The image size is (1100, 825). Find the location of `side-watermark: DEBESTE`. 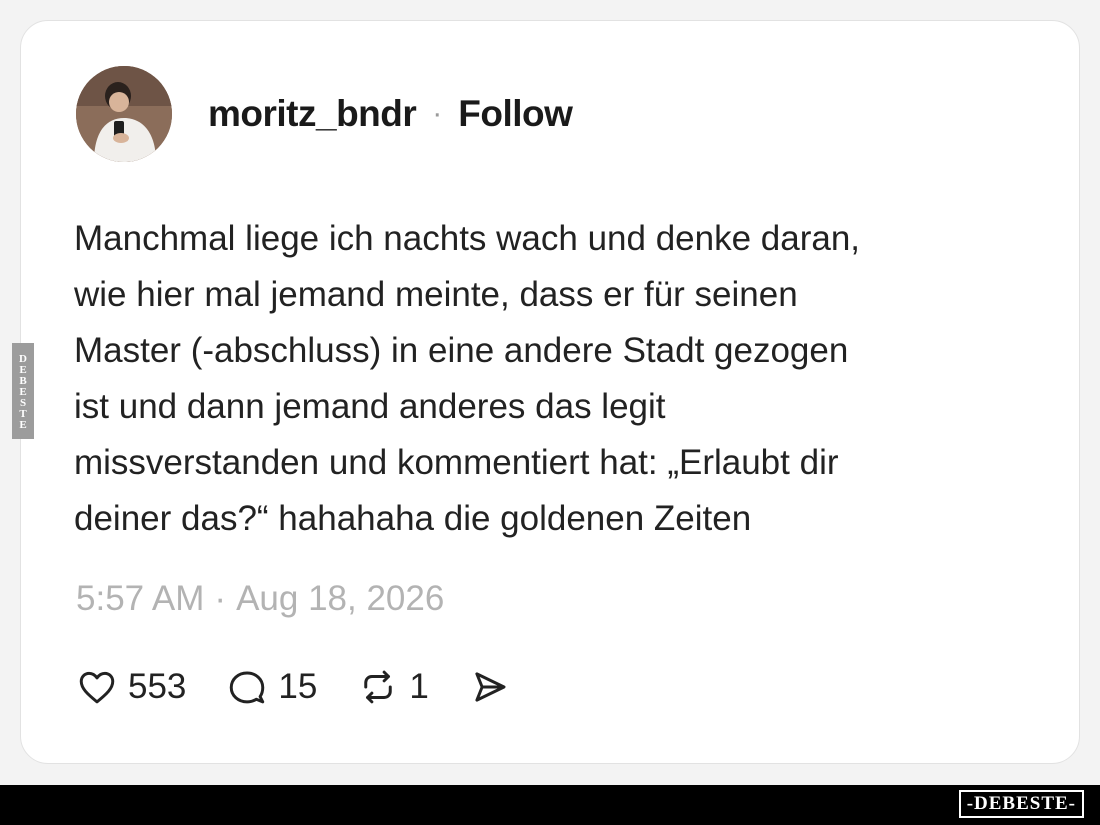

side-watermark: DEBESTE is located at coordinates (23, 391).